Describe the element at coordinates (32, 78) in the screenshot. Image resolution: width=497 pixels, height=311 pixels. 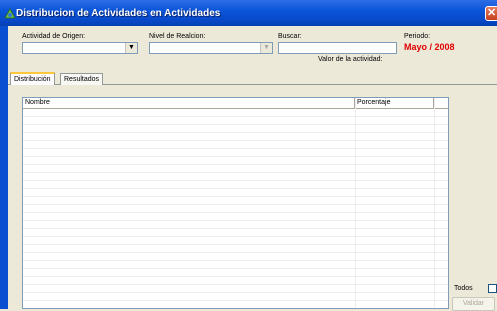
I see `tab-distribucion: Distribución` at that location.